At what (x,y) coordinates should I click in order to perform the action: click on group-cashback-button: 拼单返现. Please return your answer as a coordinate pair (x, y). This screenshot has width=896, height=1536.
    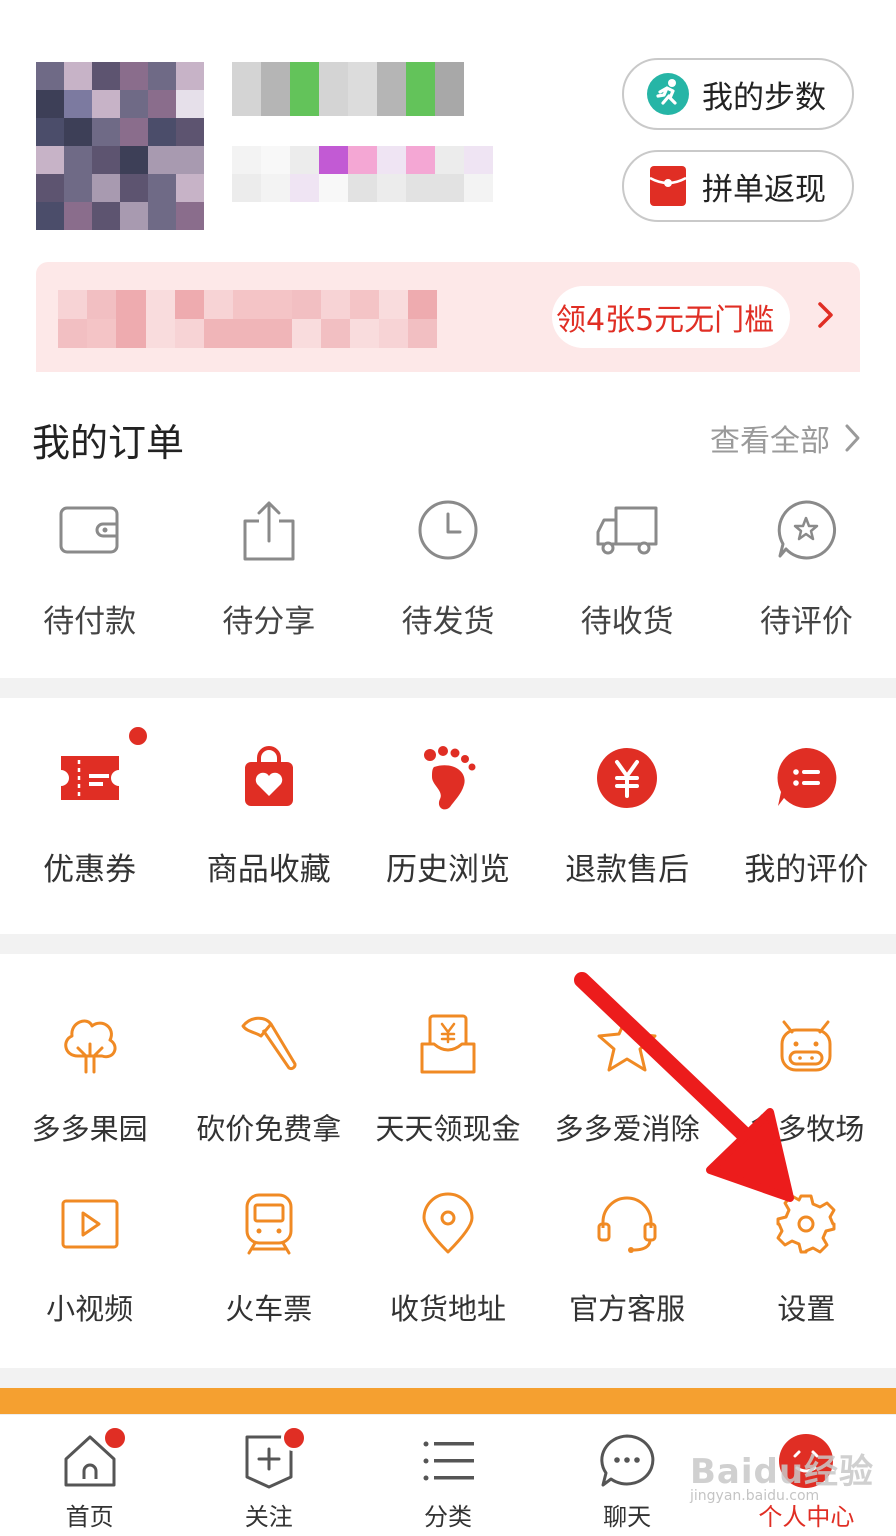
    Looking at the image, I should click on (738, 186).